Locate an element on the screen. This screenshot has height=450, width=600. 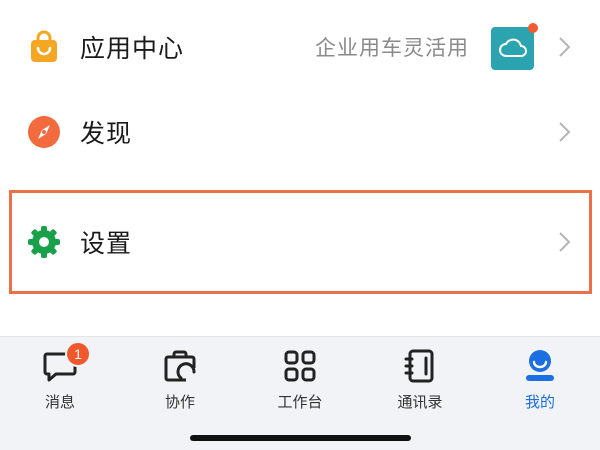
tab-label: 消息 is located at coordinates (59, 402).